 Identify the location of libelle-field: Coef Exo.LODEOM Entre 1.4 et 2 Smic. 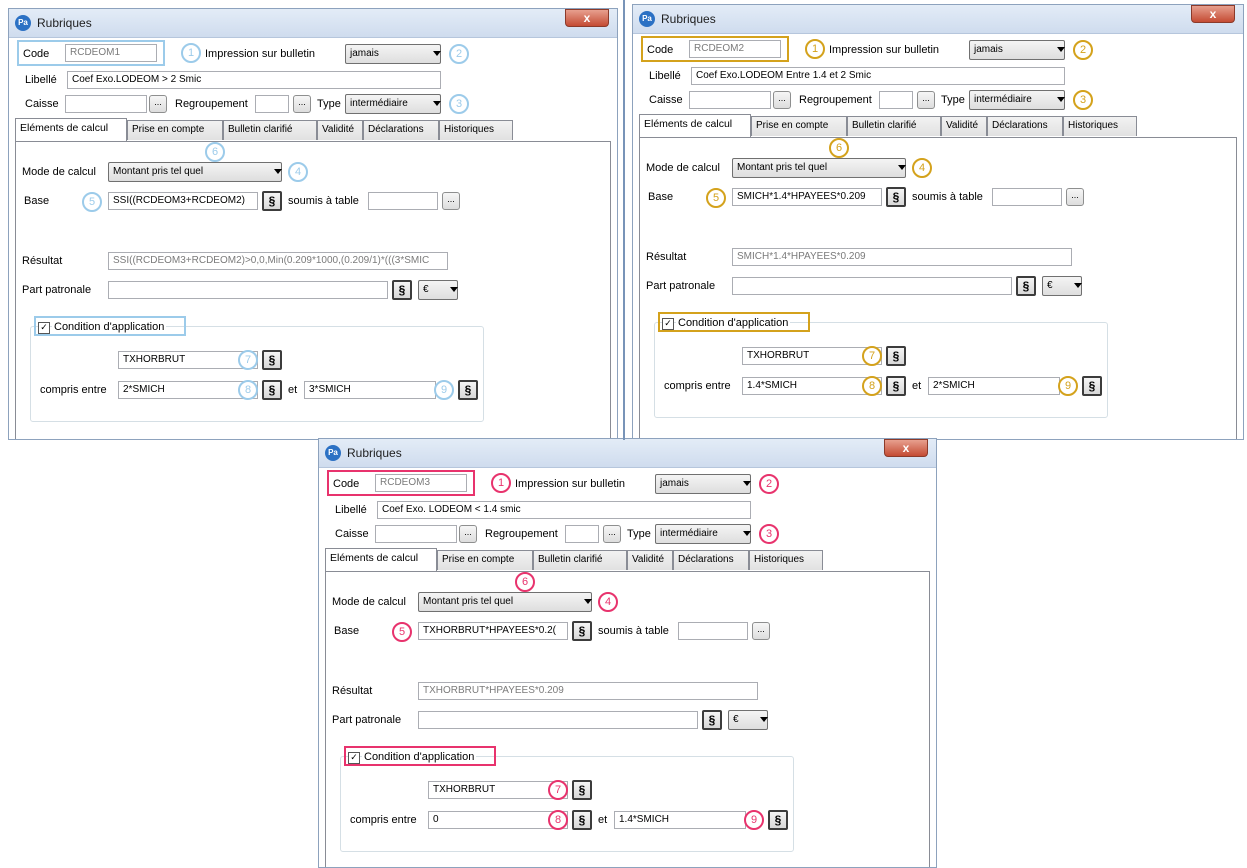
(878, 76).